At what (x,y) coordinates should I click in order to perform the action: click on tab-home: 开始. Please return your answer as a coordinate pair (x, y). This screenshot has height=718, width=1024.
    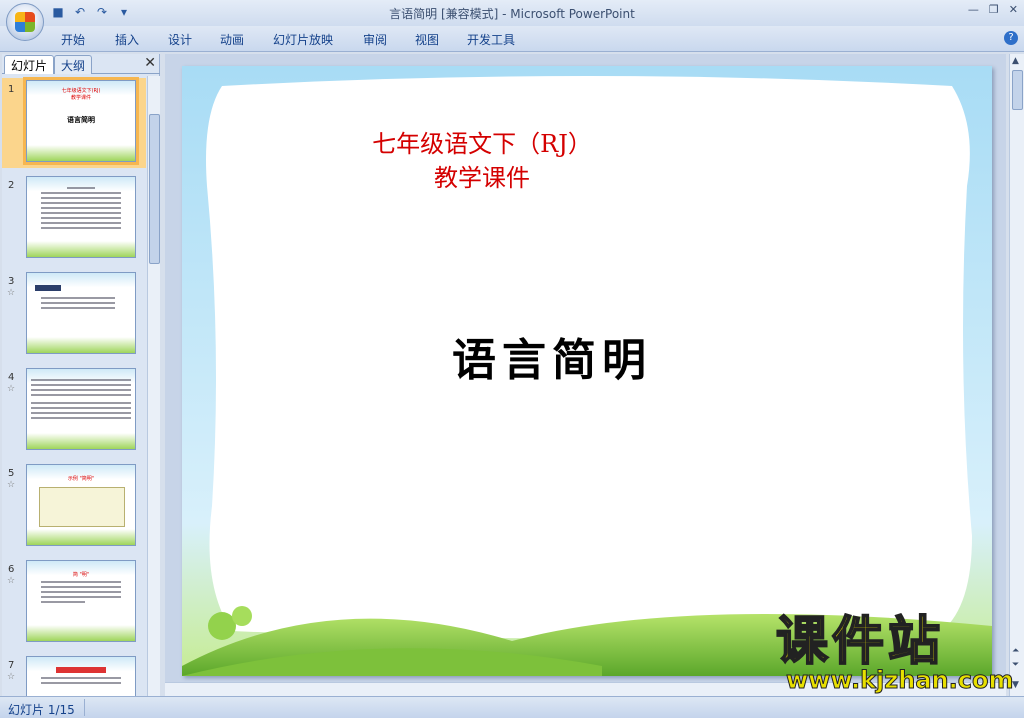
    Looking at the image, I should click on (73, 39).